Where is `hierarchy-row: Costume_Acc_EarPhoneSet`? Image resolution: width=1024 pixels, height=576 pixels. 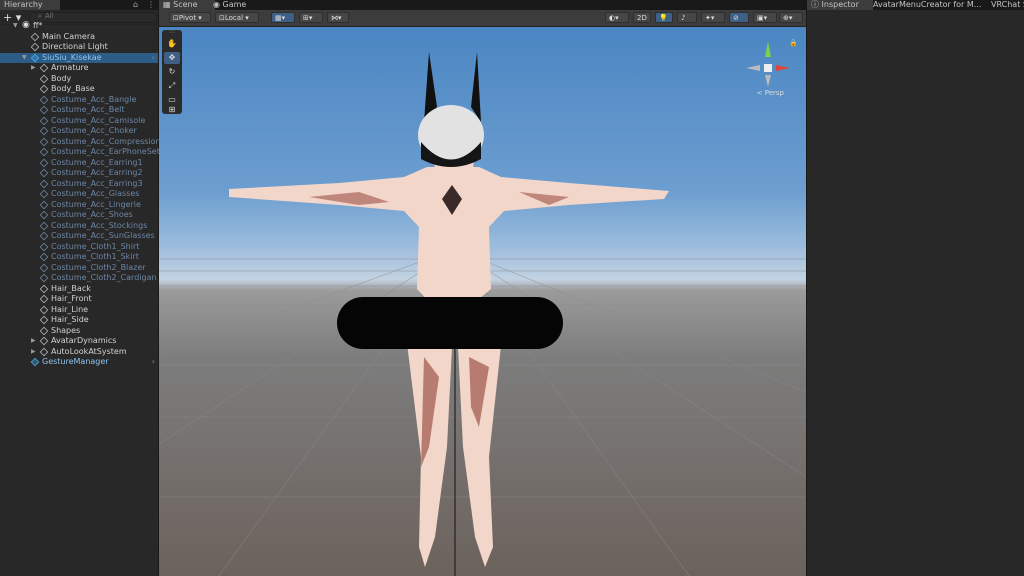
hierarchy-row: Costume_Acc_EarPhoneSet is located at coordinates (80, 152).